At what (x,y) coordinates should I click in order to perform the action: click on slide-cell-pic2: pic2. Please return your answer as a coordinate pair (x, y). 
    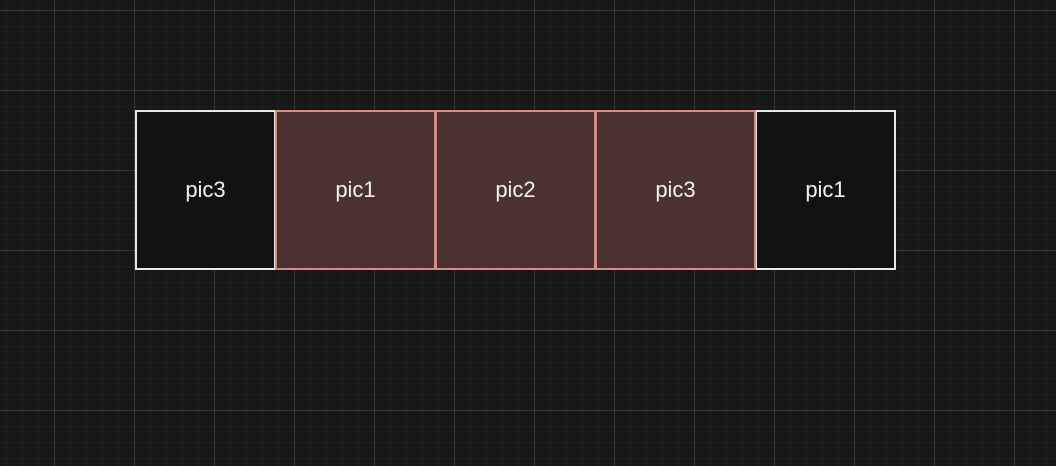
    Looking at the image, I should click on (515, 190).